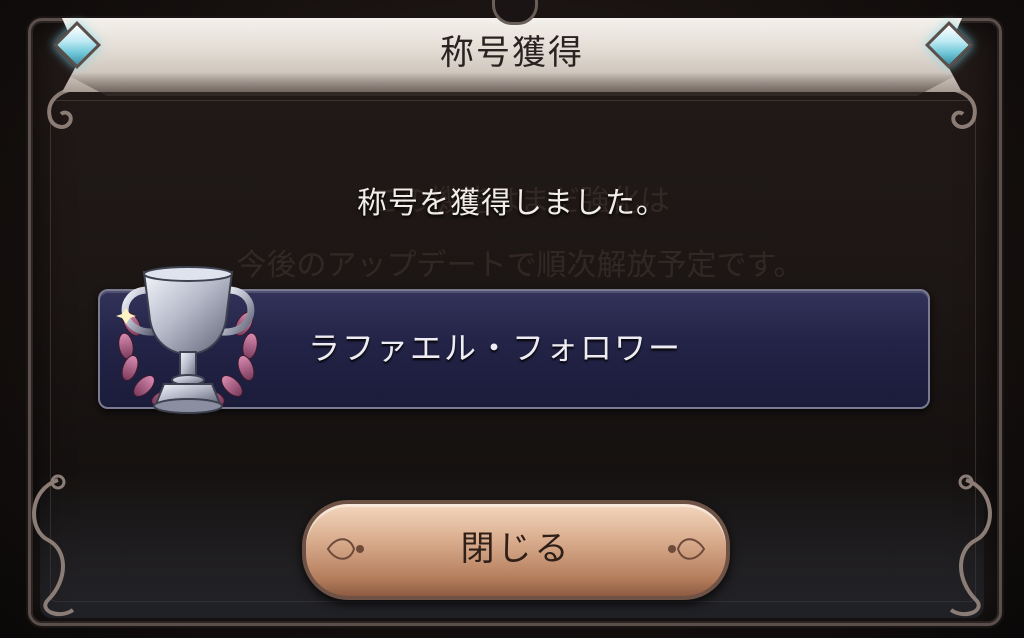  I want to click on acquired-message: 称号を獲得しました。, so click(512, 203).